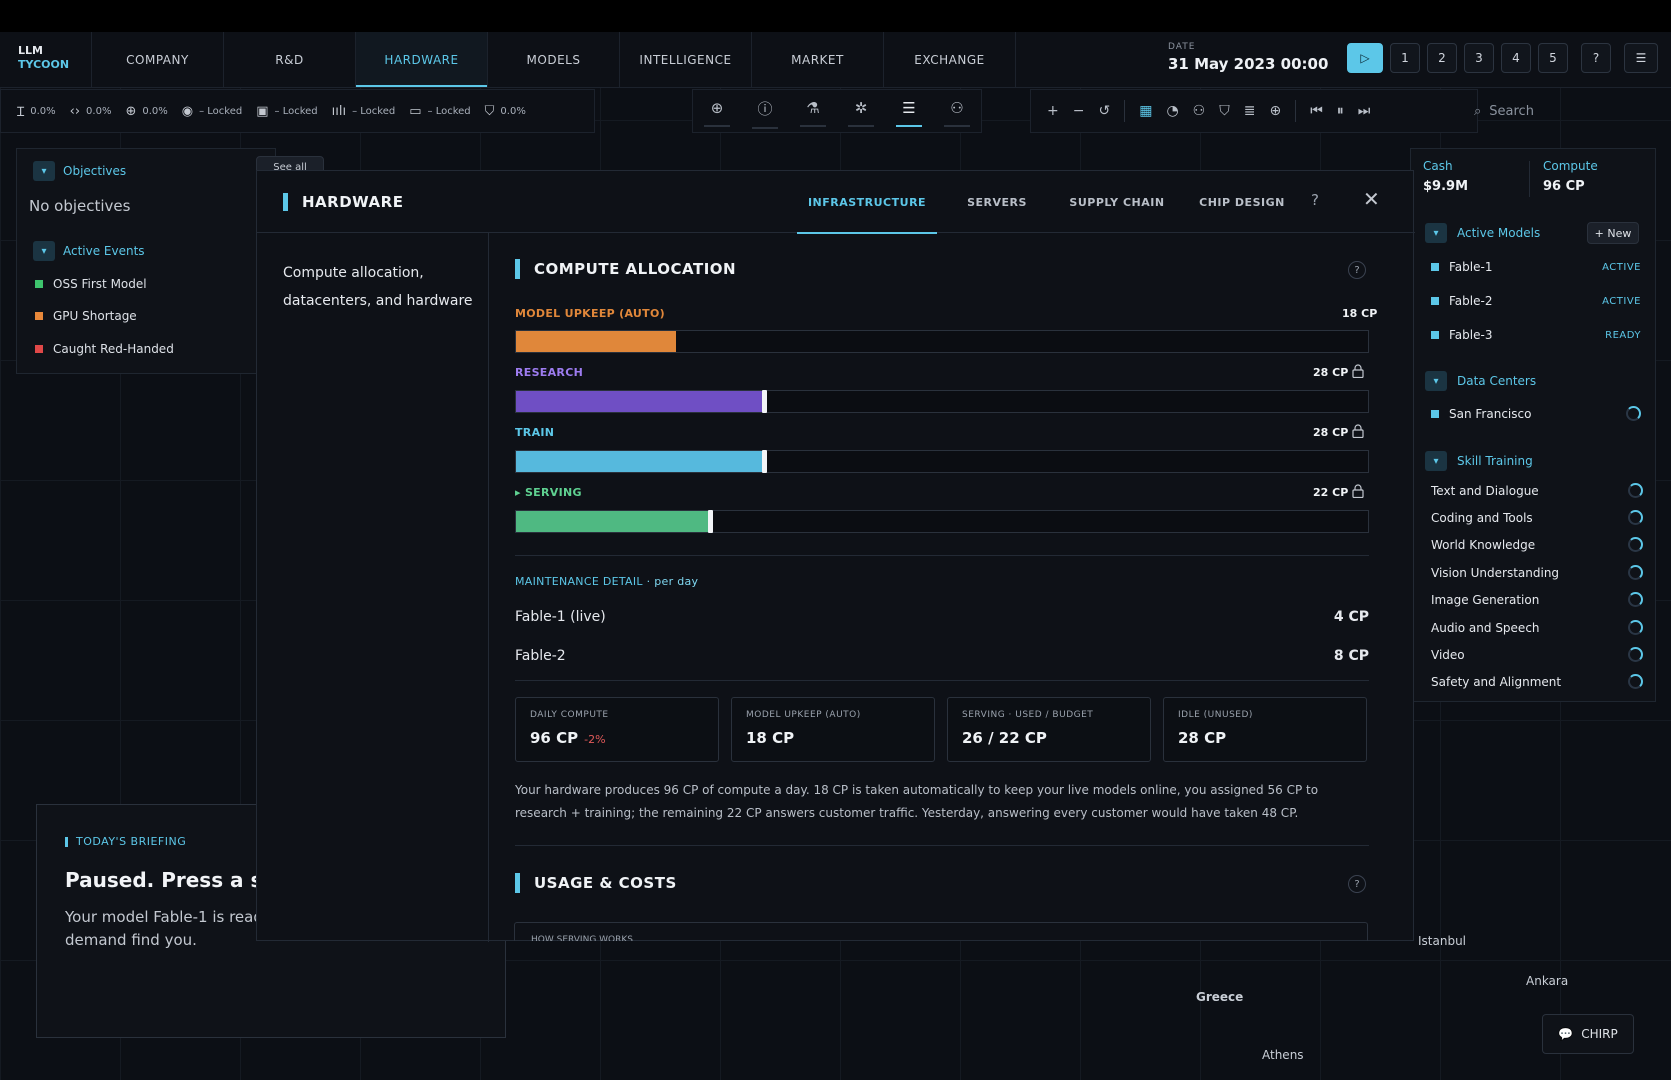  What do you see at coordinates (1588, 1034) in the screenshot?
I see `chirp-button: 💬 CHIRP` at bounding box center [1588, 1034].